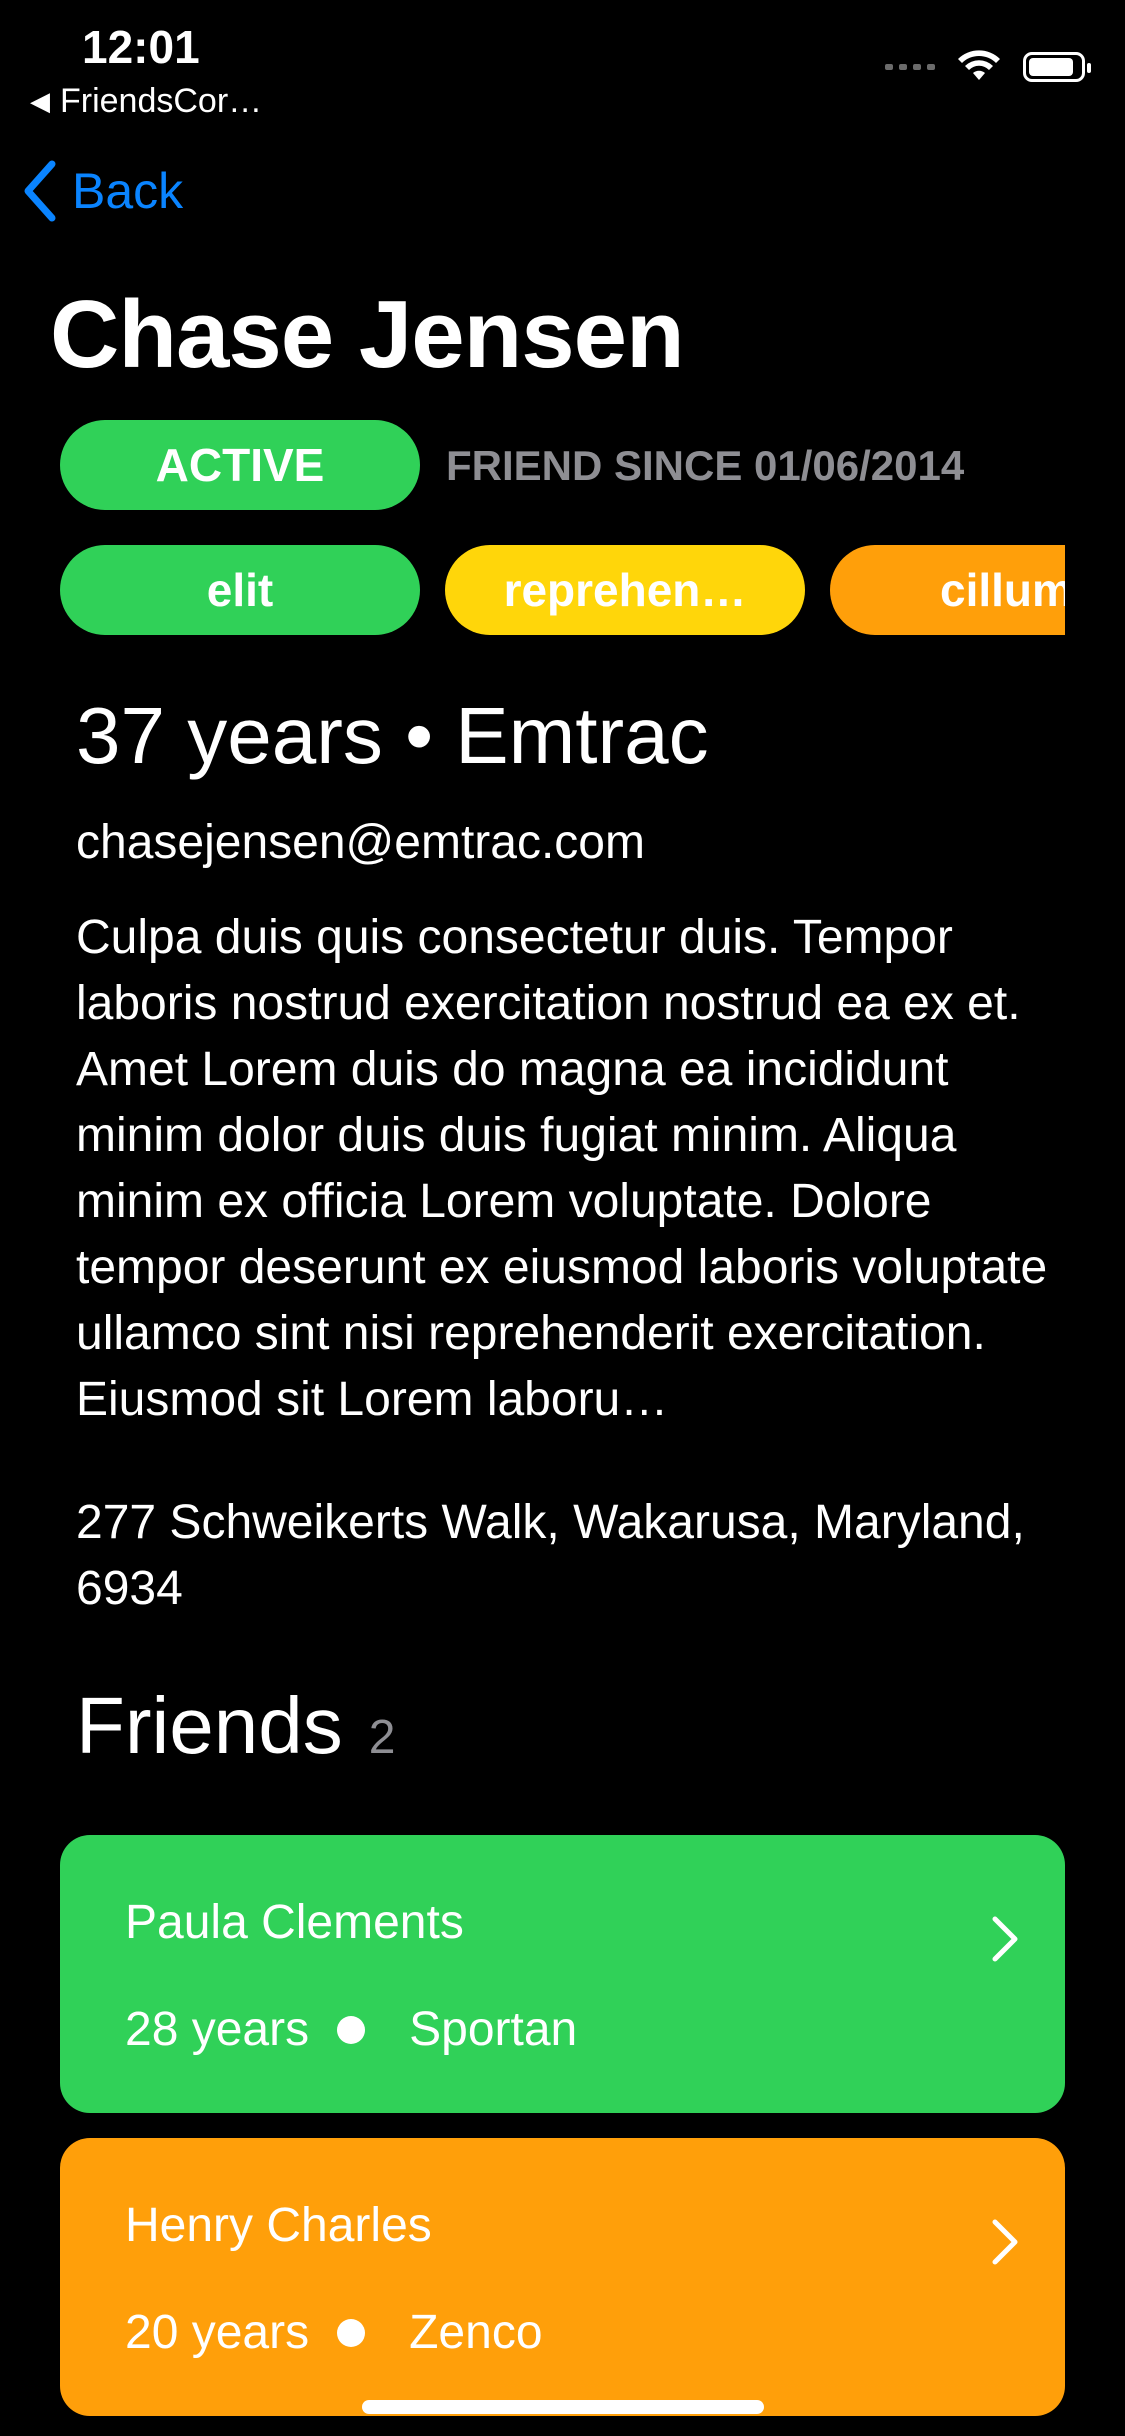 Image resolution: width=1125 pixels, height=2436 pixels. I want to click on status-indicators, so click(988, 67).